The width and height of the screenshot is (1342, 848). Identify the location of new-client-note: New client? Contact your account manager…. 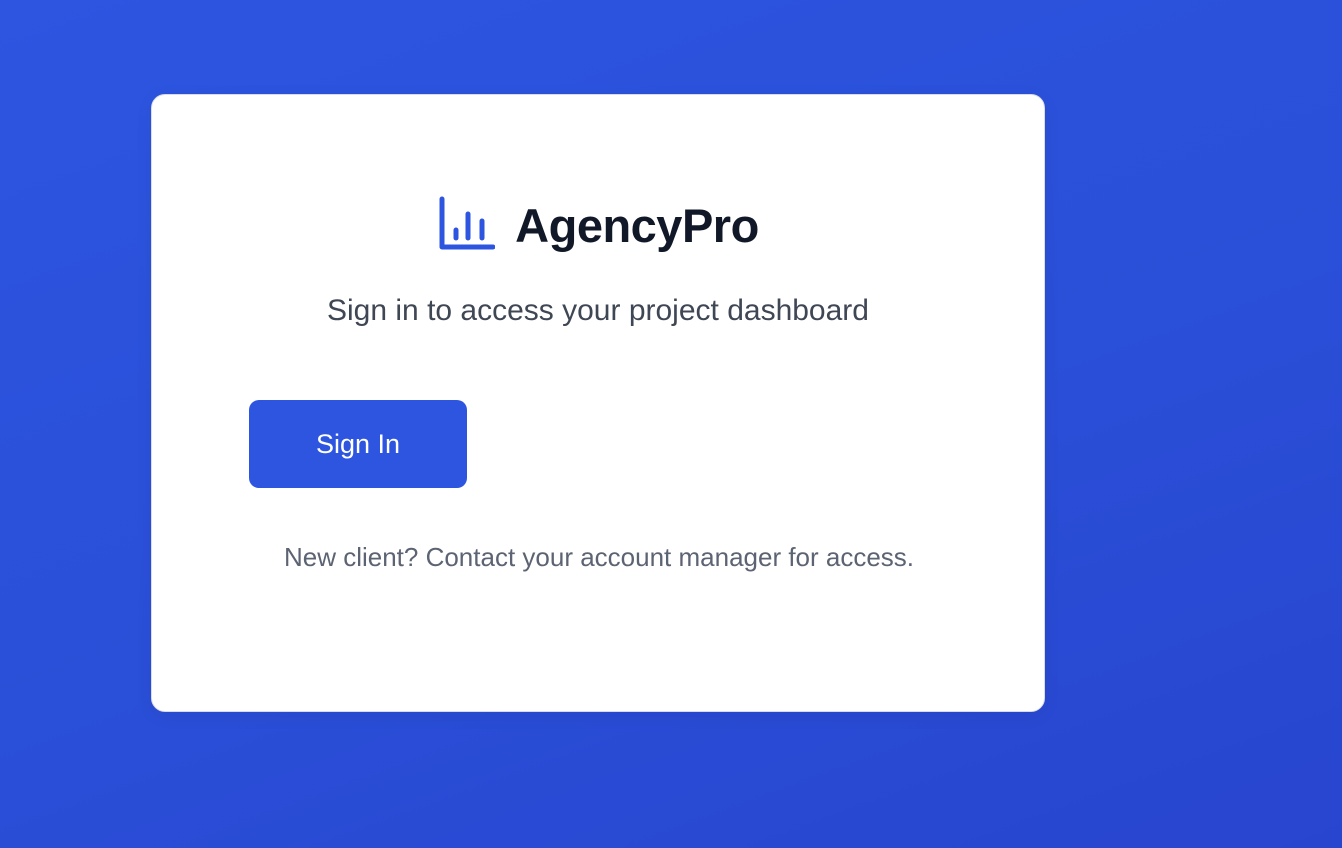
(599, 557).